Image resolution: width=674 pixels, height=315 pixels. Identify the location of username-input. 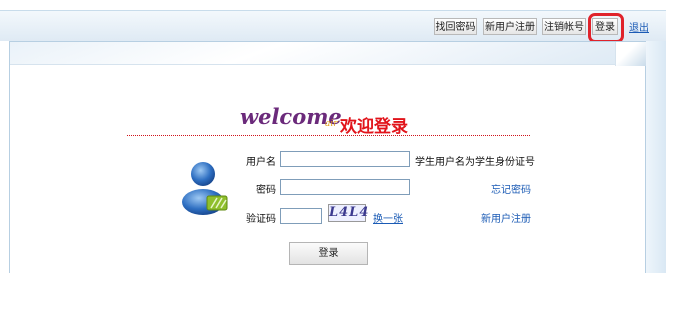
(345, 159).